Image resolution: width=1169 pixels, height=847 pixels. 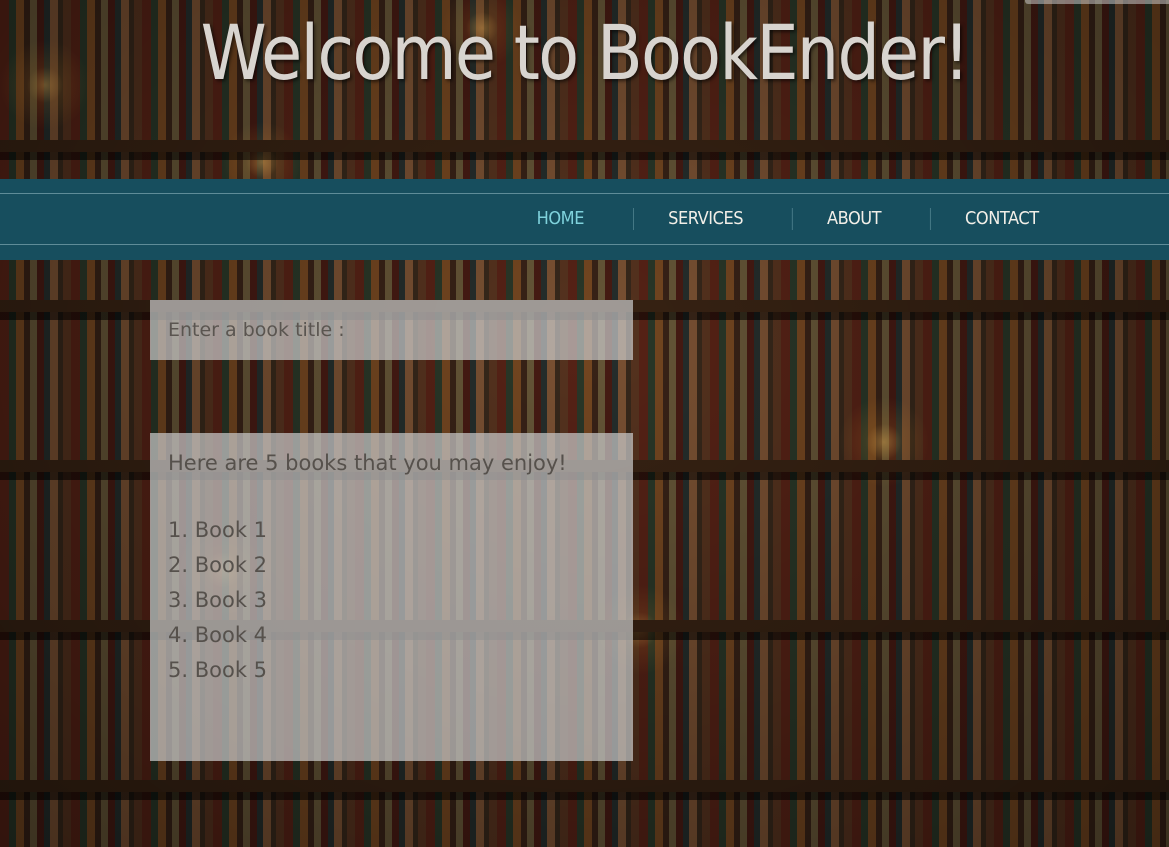 I want to click on nav-item-services: SERVICES, so click(x=704, y=219).